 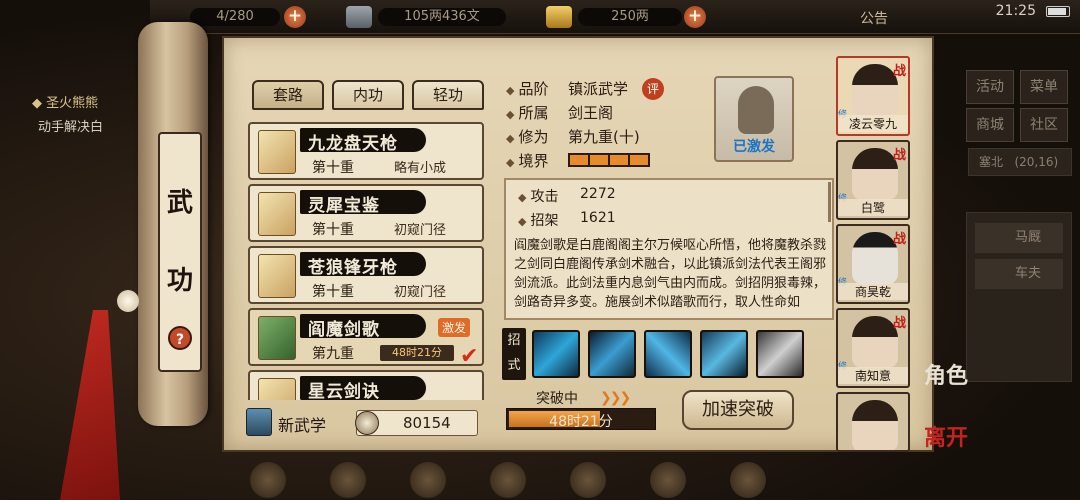 I want to click on skill-name: 阎魔剑歌, so click(x=344, y=330).